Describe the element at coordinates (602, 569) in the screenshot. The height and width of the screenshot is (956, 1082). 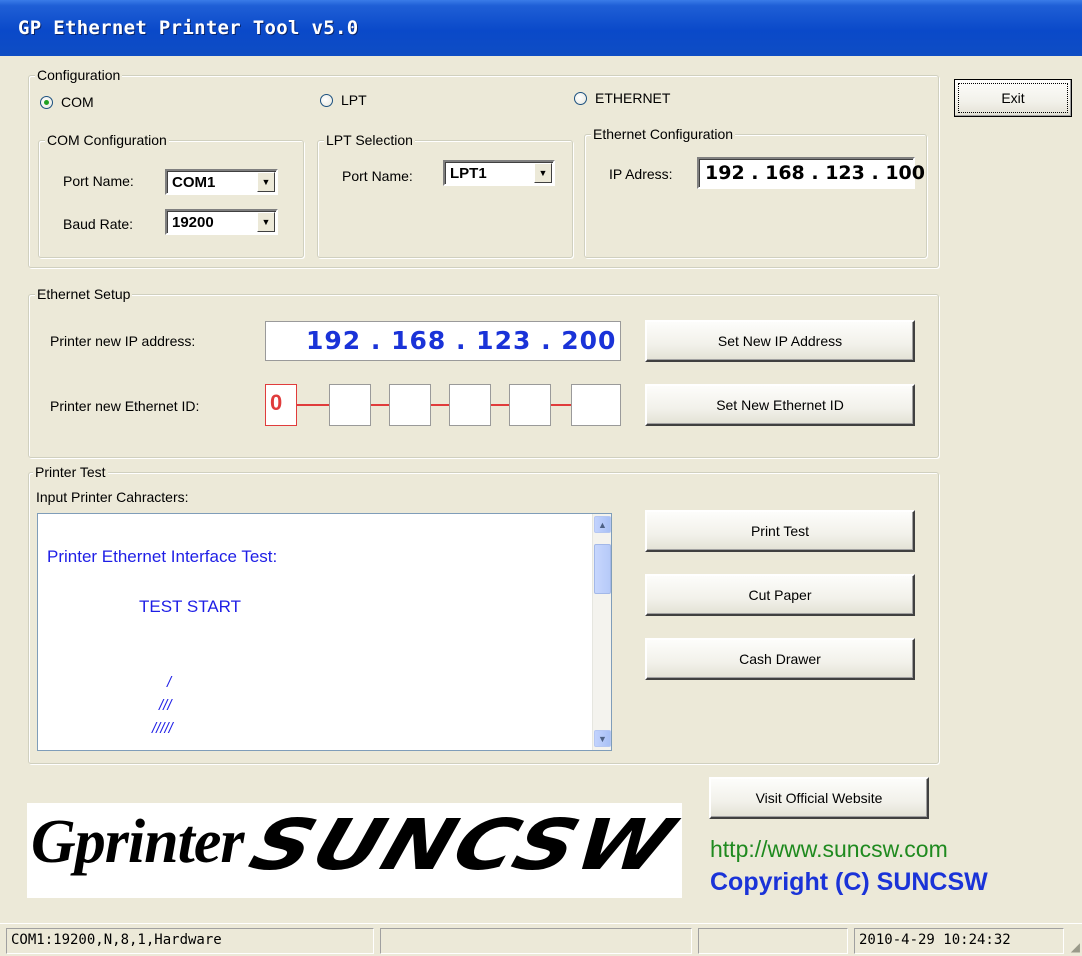
I see `scroll-thumb` at that location.